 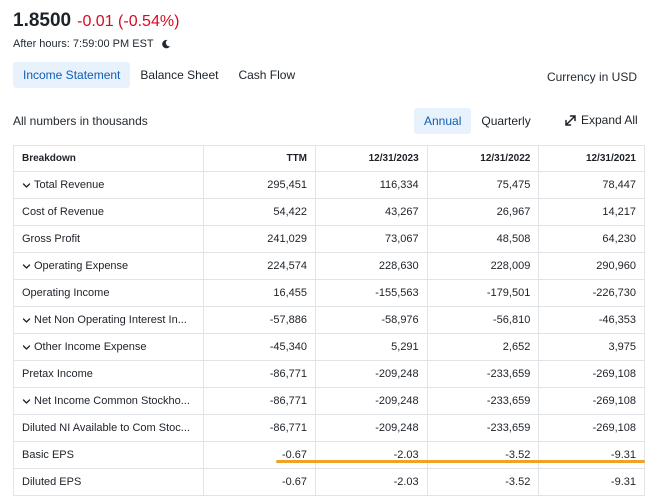 I want to click on header-breakdown: Breakdown, so click(x=109, y=158).